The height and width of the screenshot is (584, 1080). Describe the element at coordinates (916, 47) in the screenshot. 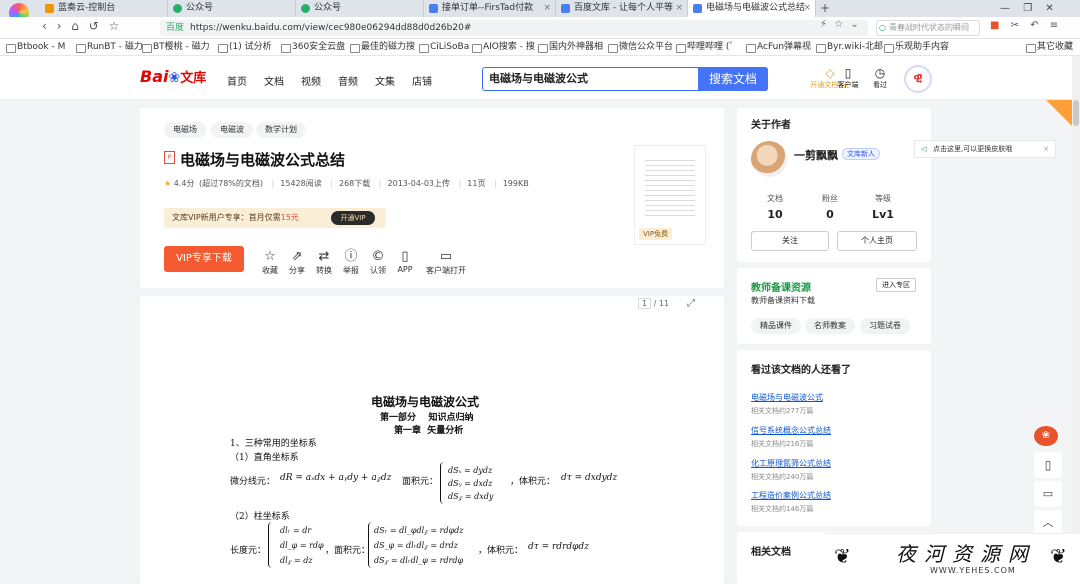

I see `bookmark-item: 乐观助手内容` at that location.